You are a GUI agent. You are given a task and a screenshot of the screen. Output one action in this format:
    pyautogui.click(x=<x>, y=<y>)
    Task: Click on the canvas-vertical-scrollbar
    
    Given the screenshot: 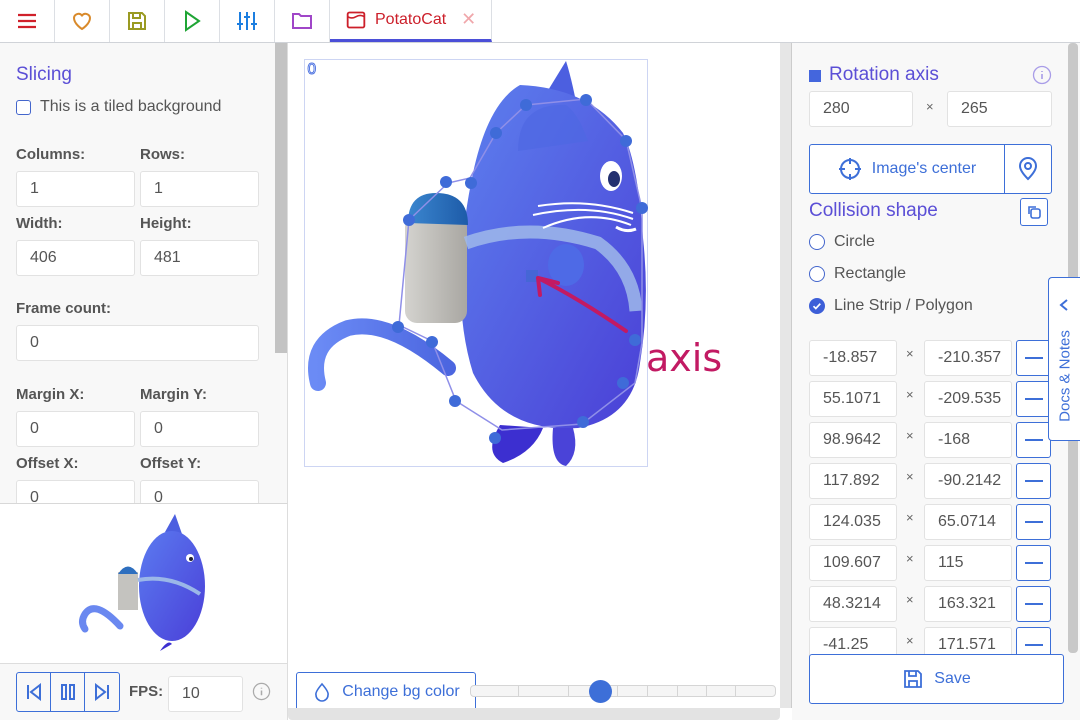 What is the action you would take?
    pyautogui.click(x=786, y=375)
    